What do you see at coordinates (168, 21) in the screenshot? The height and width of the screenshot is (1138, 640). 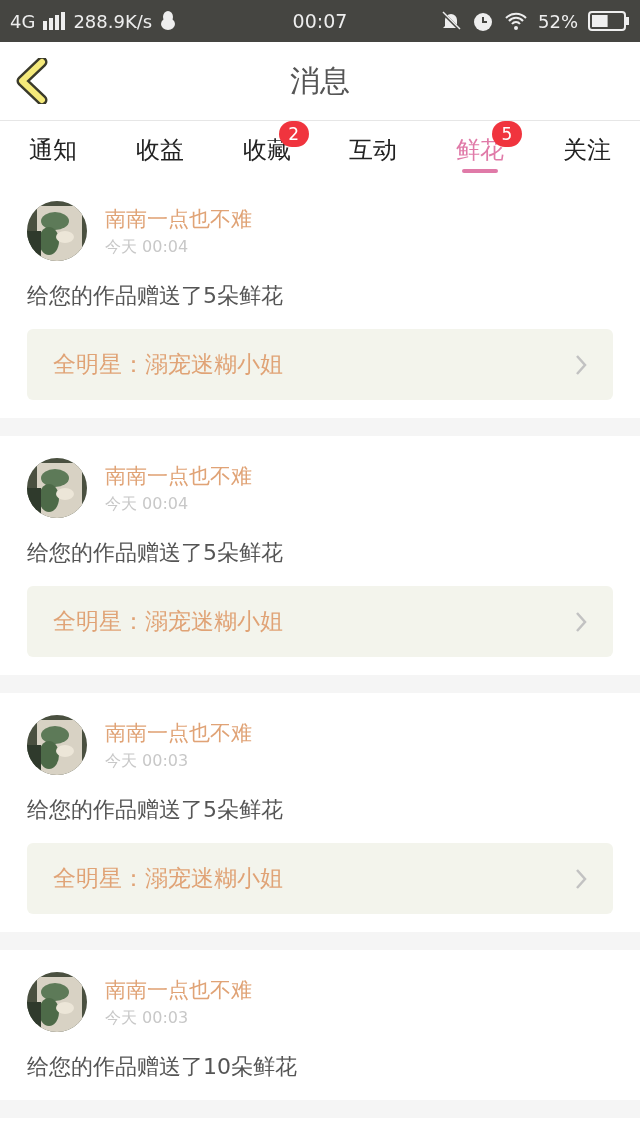 I see `penguin-icon` at bounding box center [168, 21].